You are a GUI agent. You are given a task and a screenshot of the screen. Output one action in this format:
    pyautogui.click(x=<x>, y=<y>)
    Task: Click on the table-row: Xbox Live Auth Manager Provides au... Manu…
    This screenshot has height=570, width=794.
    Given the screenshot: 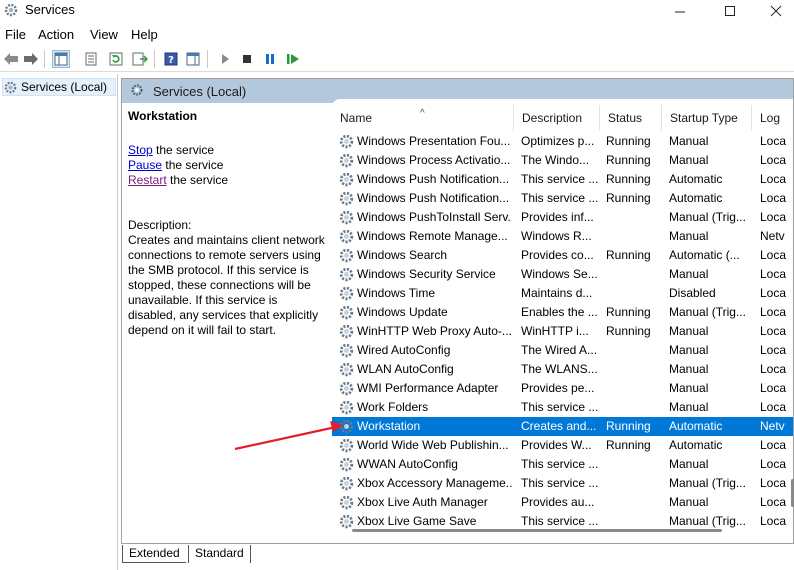 What is the action you would take?
    pyautogui.click(x=562, y=502)
    